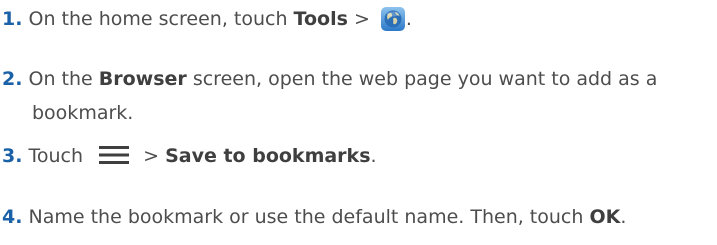 This screenshot has width=717, height=245. What do you see at coordinates (161, 19) in the screenshot?
I see `step-text: On the home screen, touch` at bounding box center [161, 19].